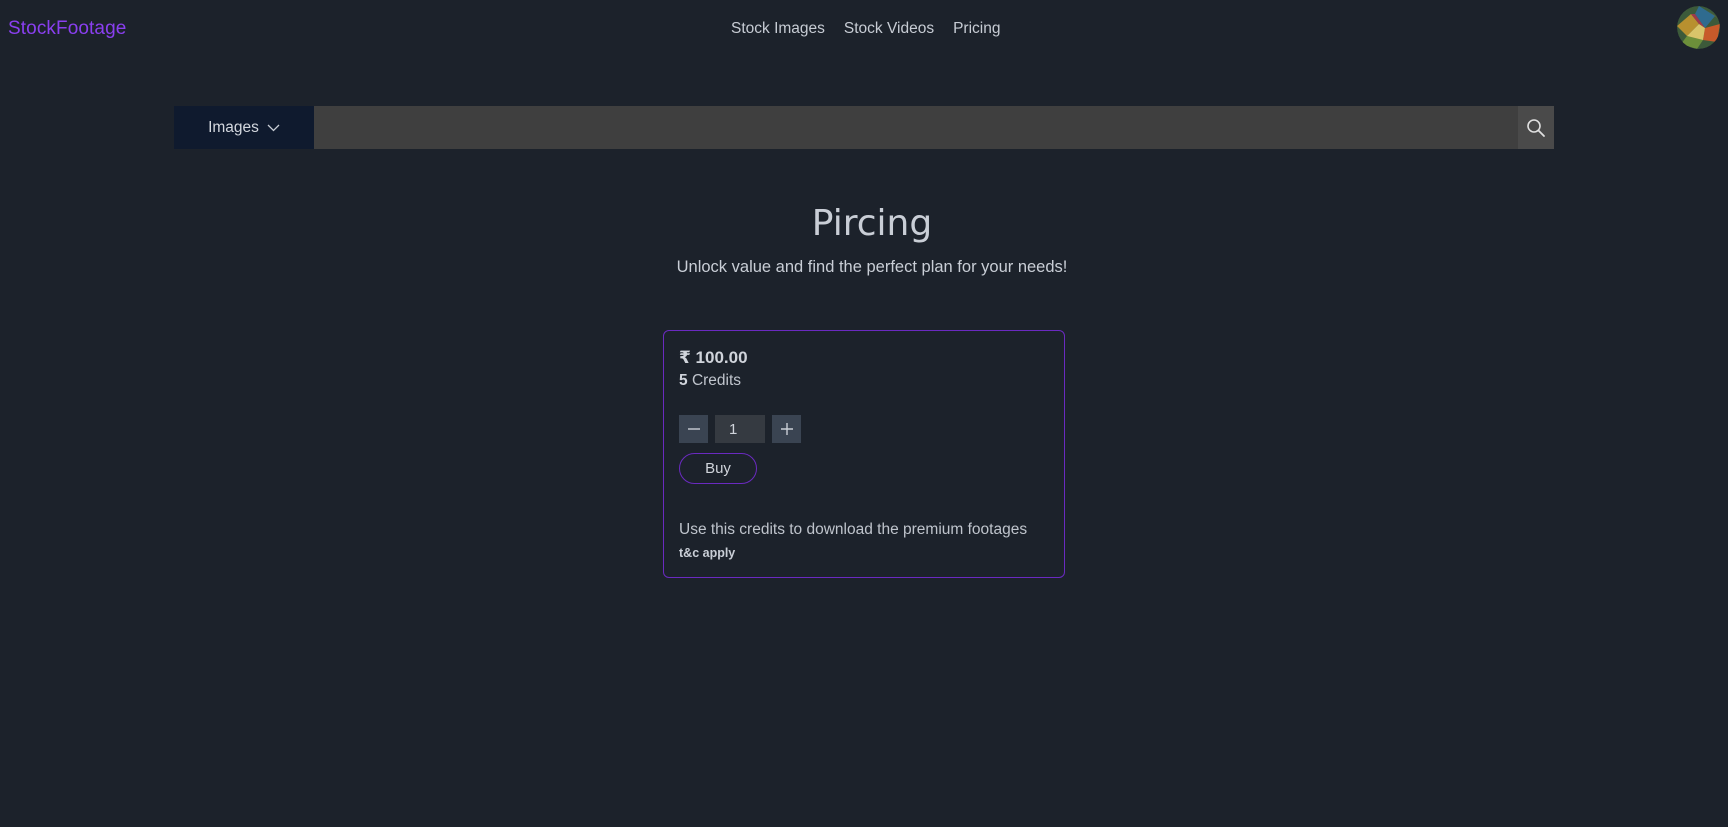 The width and height of the screenshot is (1728, 827). Describe the element at coordinates (889, 29) in the screenshot. I see `nav-stock-videos: Stock Videos` at that location.